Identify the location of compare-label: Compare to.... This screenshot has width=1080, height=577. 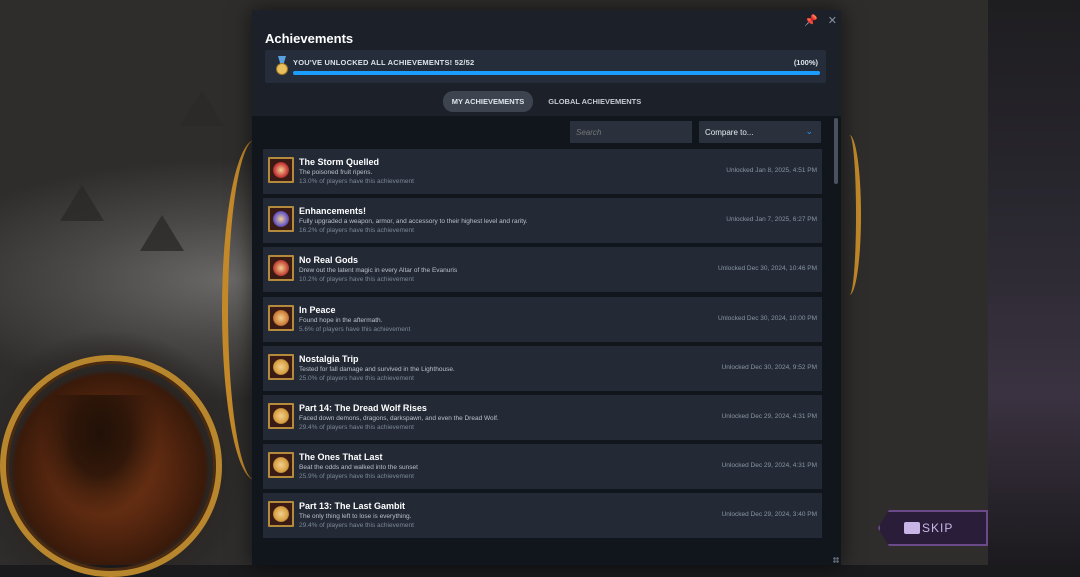
(729, 132).